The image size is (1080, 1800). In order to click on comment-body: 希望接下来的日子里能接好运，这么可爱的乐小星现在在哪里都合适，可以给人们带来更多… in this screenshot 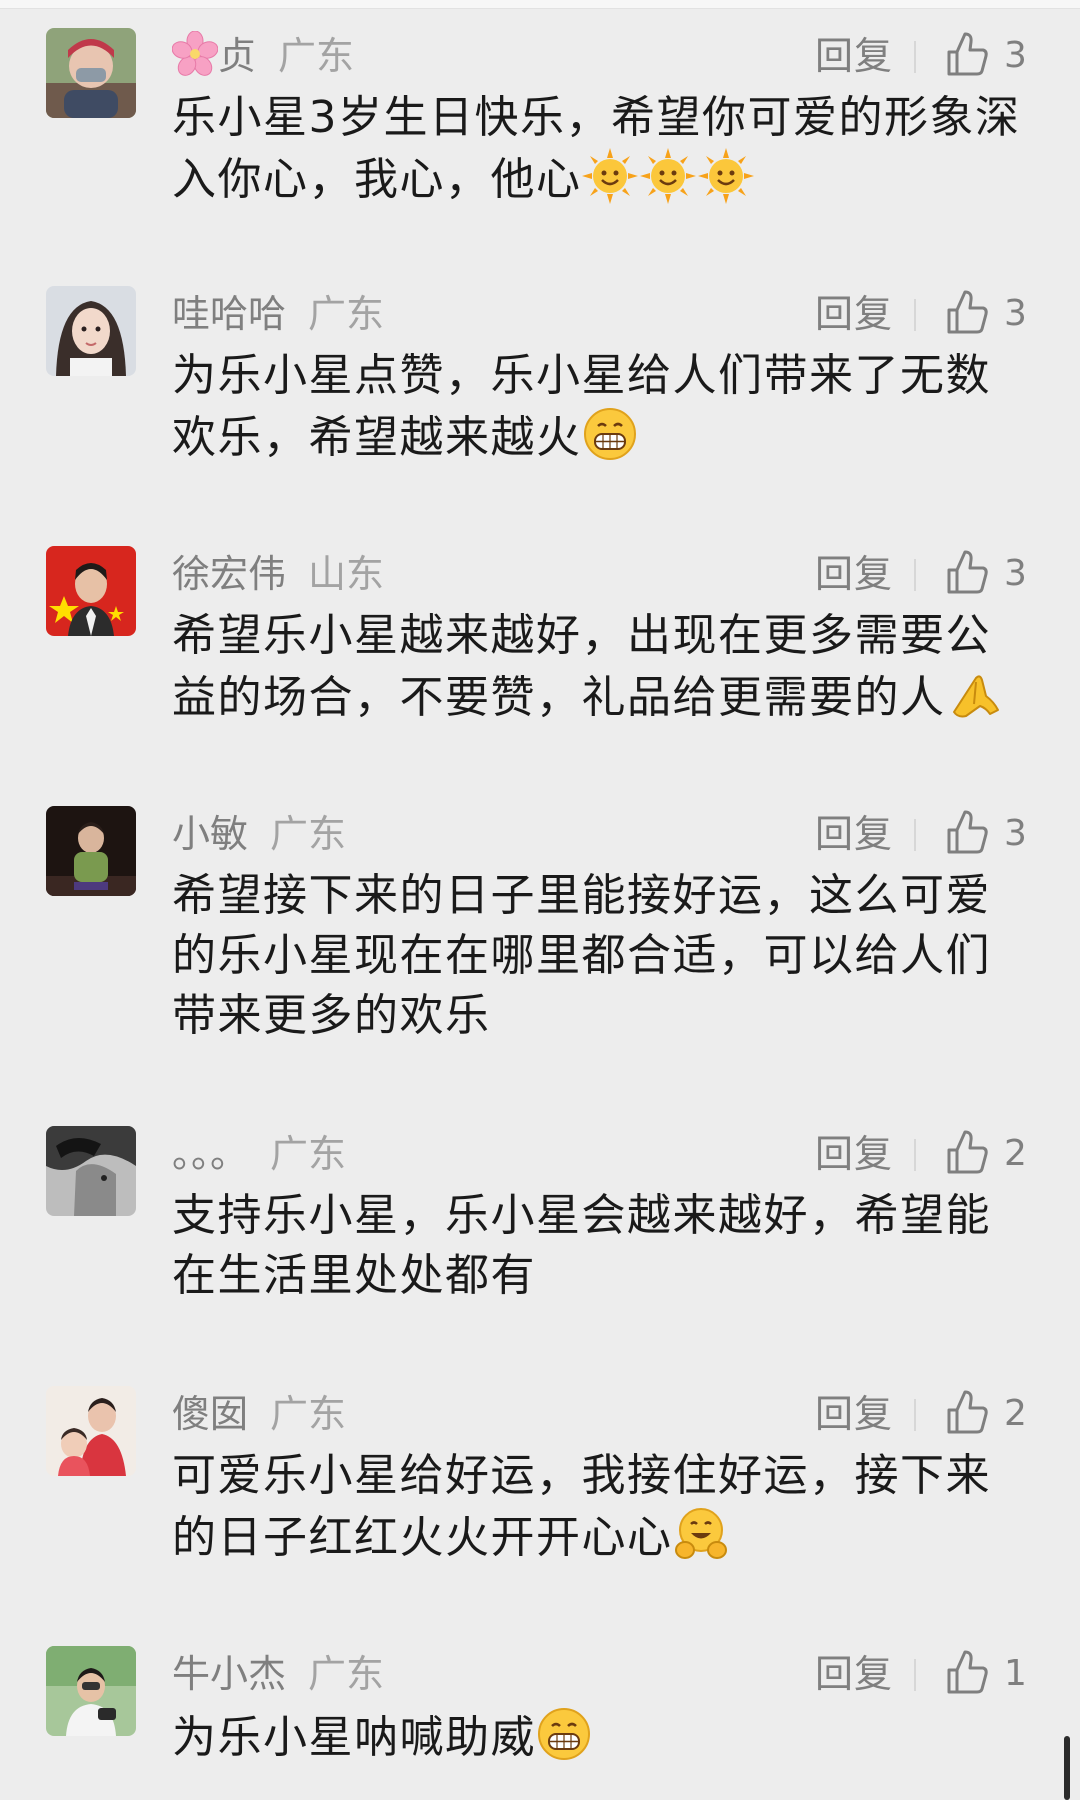, I will do `click(581, 955)`.